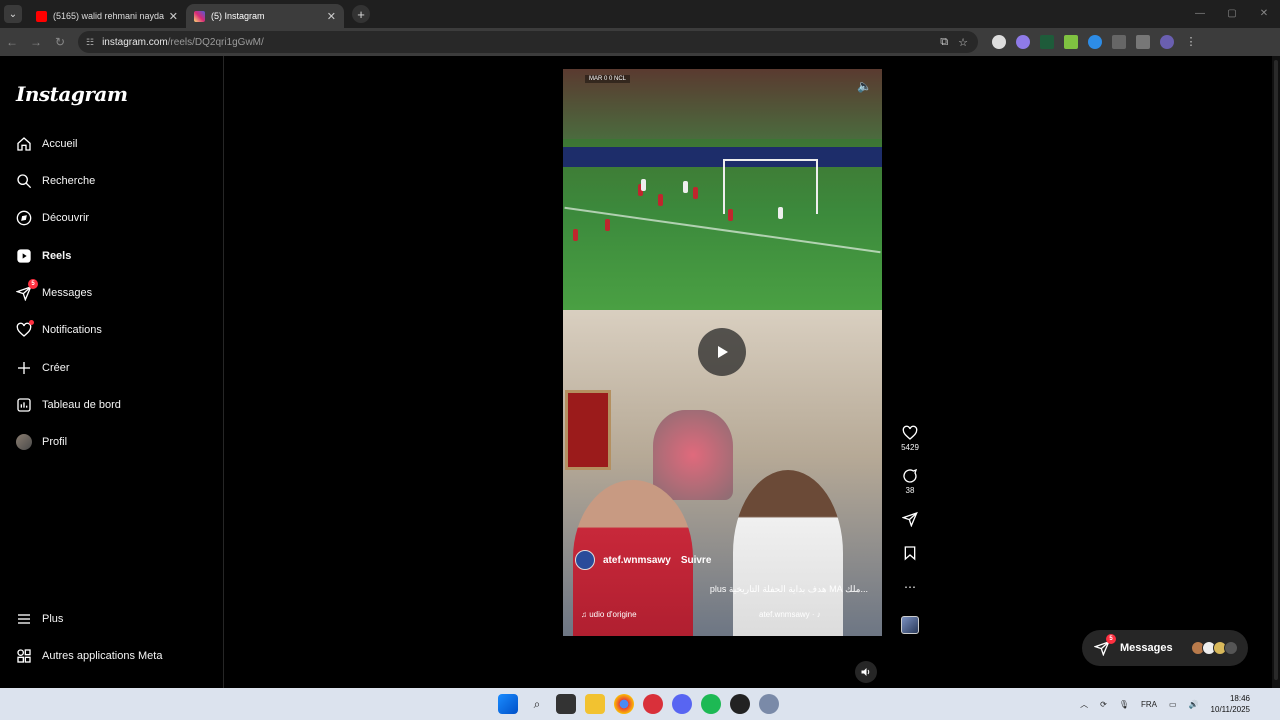 This screenshot has width=1280, height=720. What do you see at coordinates (1084, 704) in the screenshot?
I see `chevron-up-icon: ︿` at bounding box center [1084, 704].